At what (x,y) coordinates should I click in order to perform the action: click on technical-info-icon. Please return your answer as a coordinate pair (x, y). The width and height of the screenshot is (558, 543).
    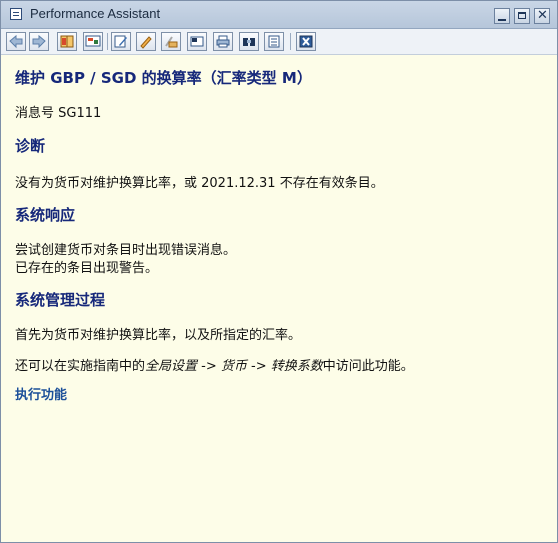
    Looking at the image, I should click on (93, 41).